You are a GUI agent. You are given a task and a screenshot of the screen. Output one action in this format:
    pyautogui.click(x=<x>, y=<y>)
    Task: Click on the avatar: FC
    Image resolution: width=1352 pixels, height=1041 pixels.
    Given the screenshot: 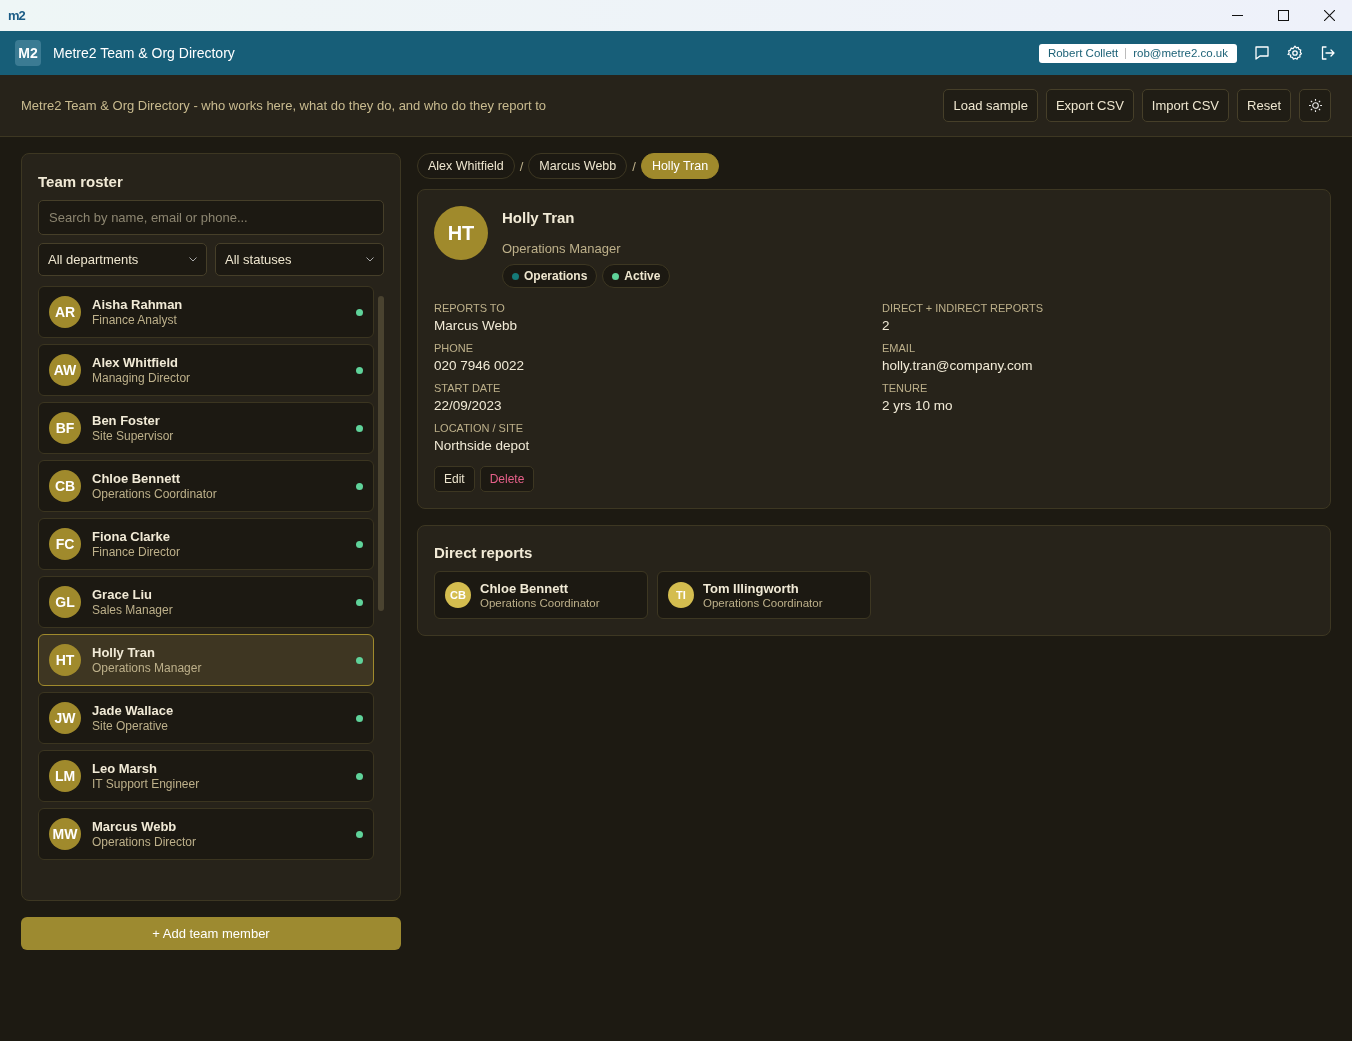 What is the action you would take?
    pyautogui.click(x=65, y=544)
    